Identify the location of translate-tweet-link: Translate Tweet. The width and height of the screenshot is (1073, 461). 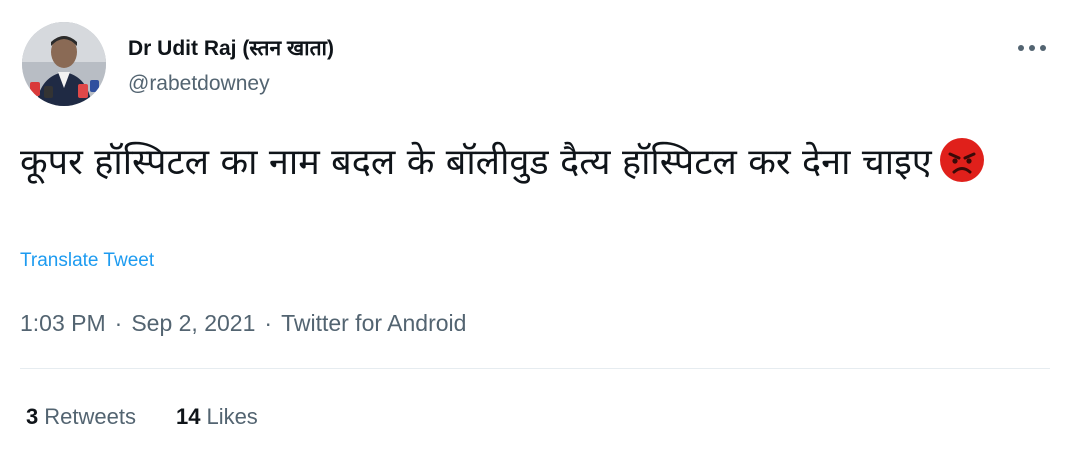
(87, 261).